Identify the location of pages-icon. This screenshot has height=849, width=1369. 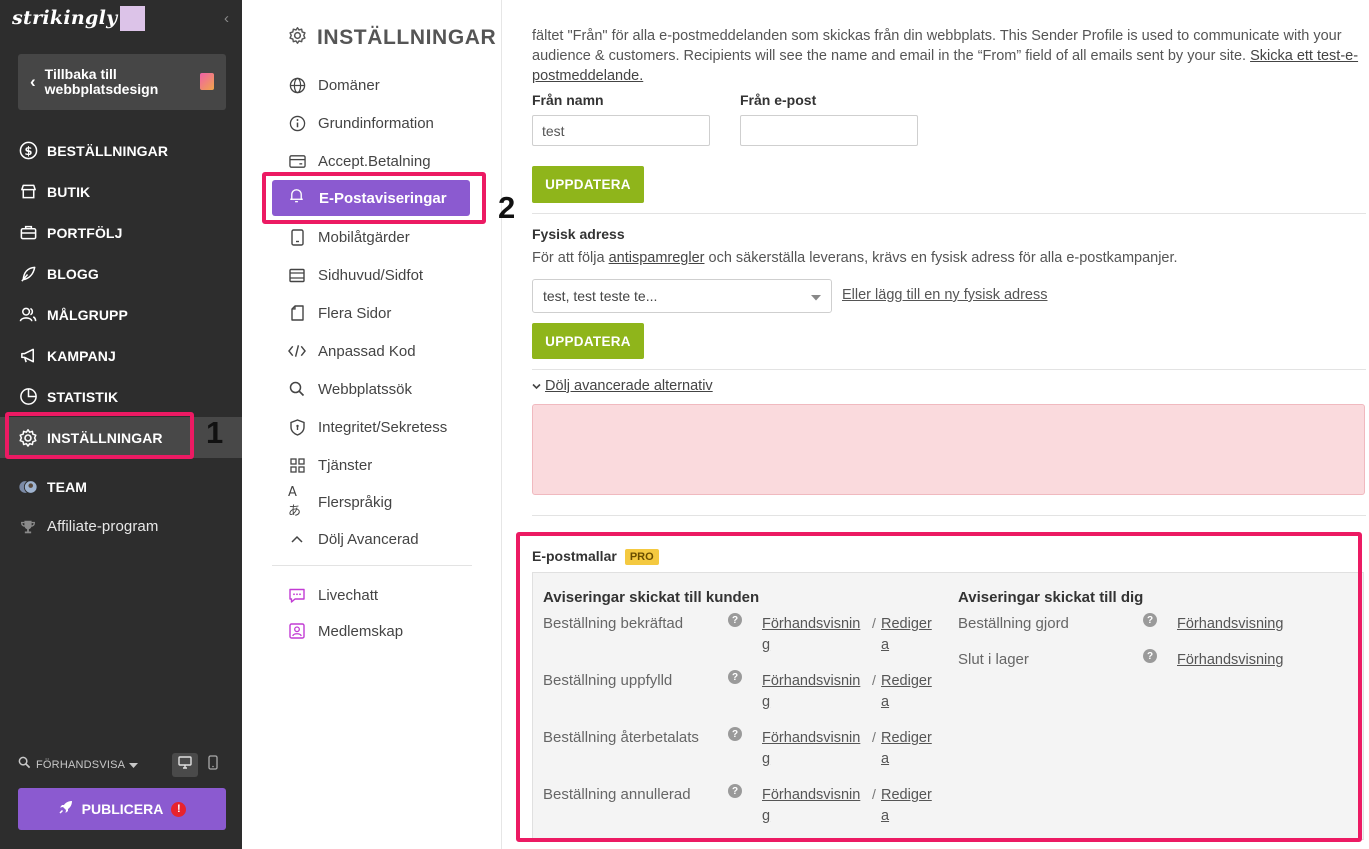
(297, 313).